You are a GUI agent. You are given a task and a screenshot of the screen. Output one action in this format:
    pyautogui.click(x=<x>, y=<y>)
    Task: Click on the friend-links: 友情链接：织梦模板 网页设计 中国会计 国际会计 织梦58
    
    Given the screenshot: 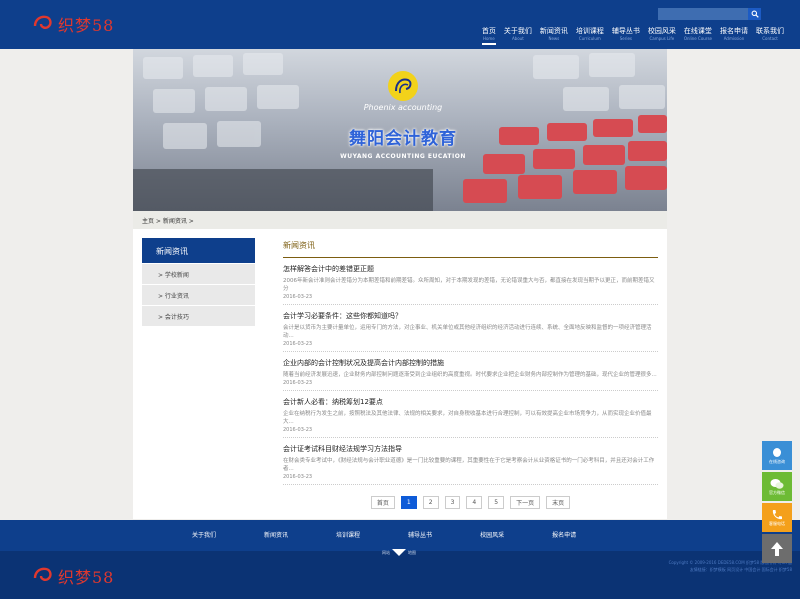 What is the action you would take?
    pyautogui.click(x=697, y=569)
    